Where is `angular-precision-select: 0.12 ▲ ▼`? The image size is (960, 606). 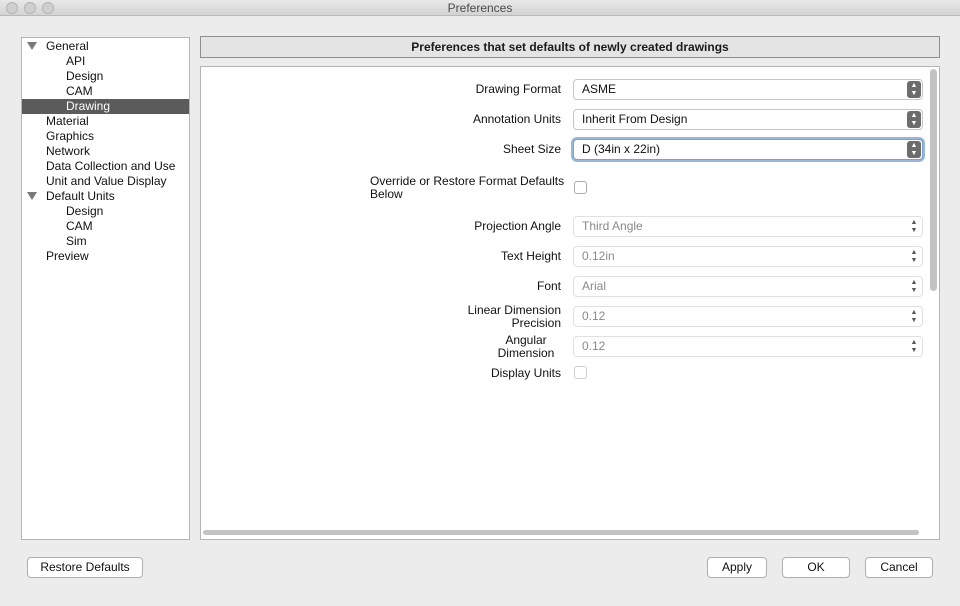
angular-precision-select: 0.12 ▲ ▼ is located at coordinates (748, 346).